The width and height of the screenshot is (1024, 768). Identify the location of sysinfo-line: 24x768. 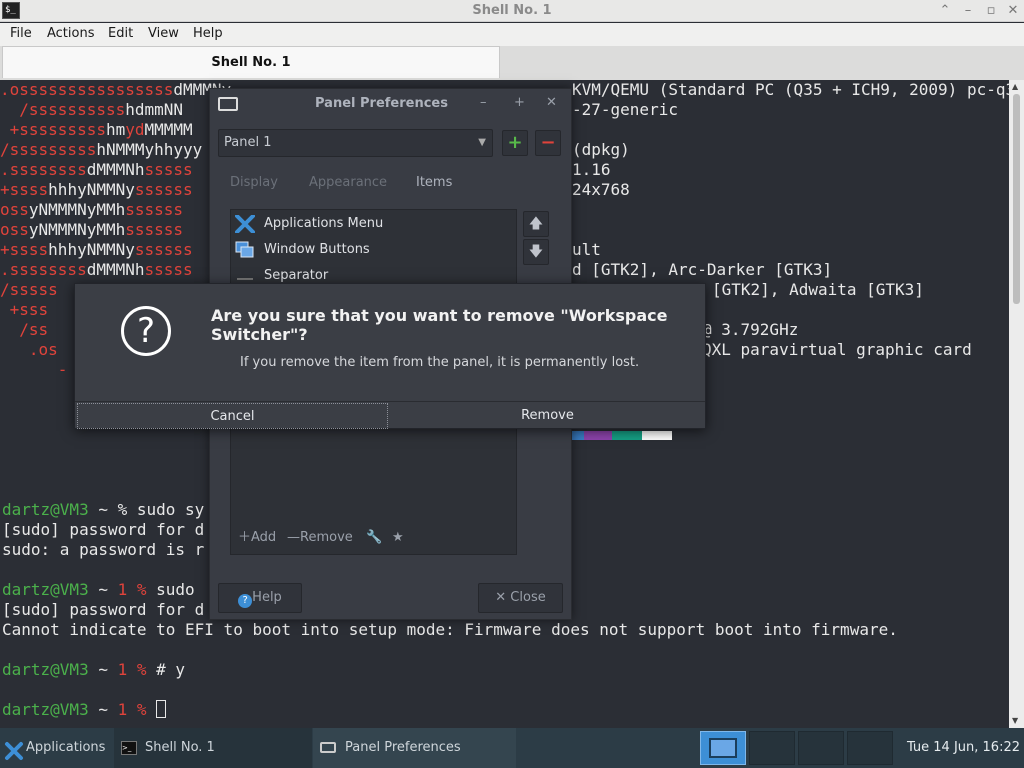
(601, 189).